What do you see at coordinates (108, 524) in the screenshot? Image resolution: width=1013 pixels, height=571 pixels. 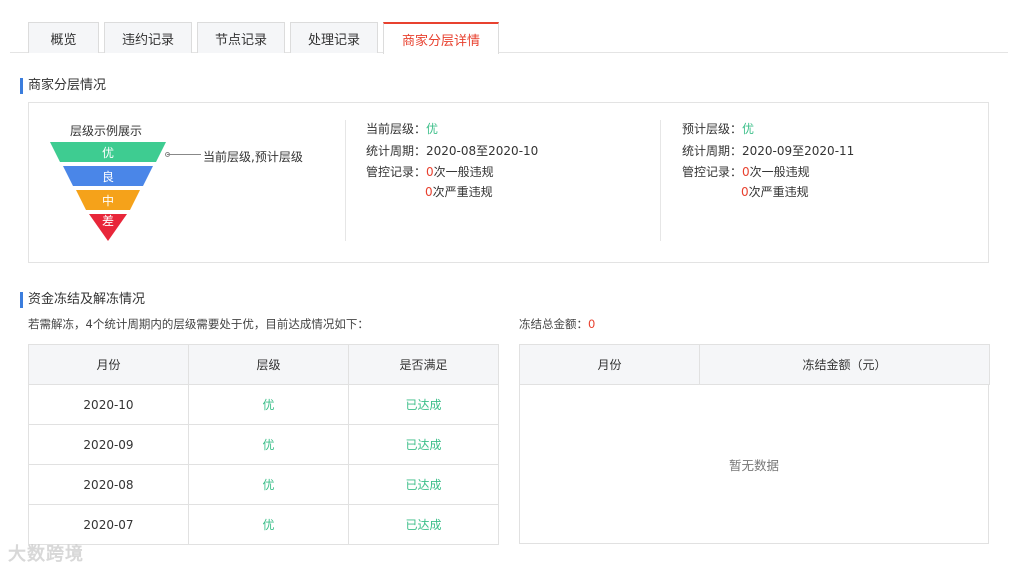 I see `month-cell: 2020-07` at bounding box center [108, 524].